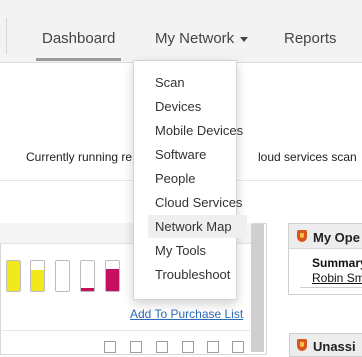 The width and height of the screenshot is (362, 357). What do you see at coordinates (175, 178) in the screenshot?
I see `menu-item-people: People` at bounding box center [175, 178].